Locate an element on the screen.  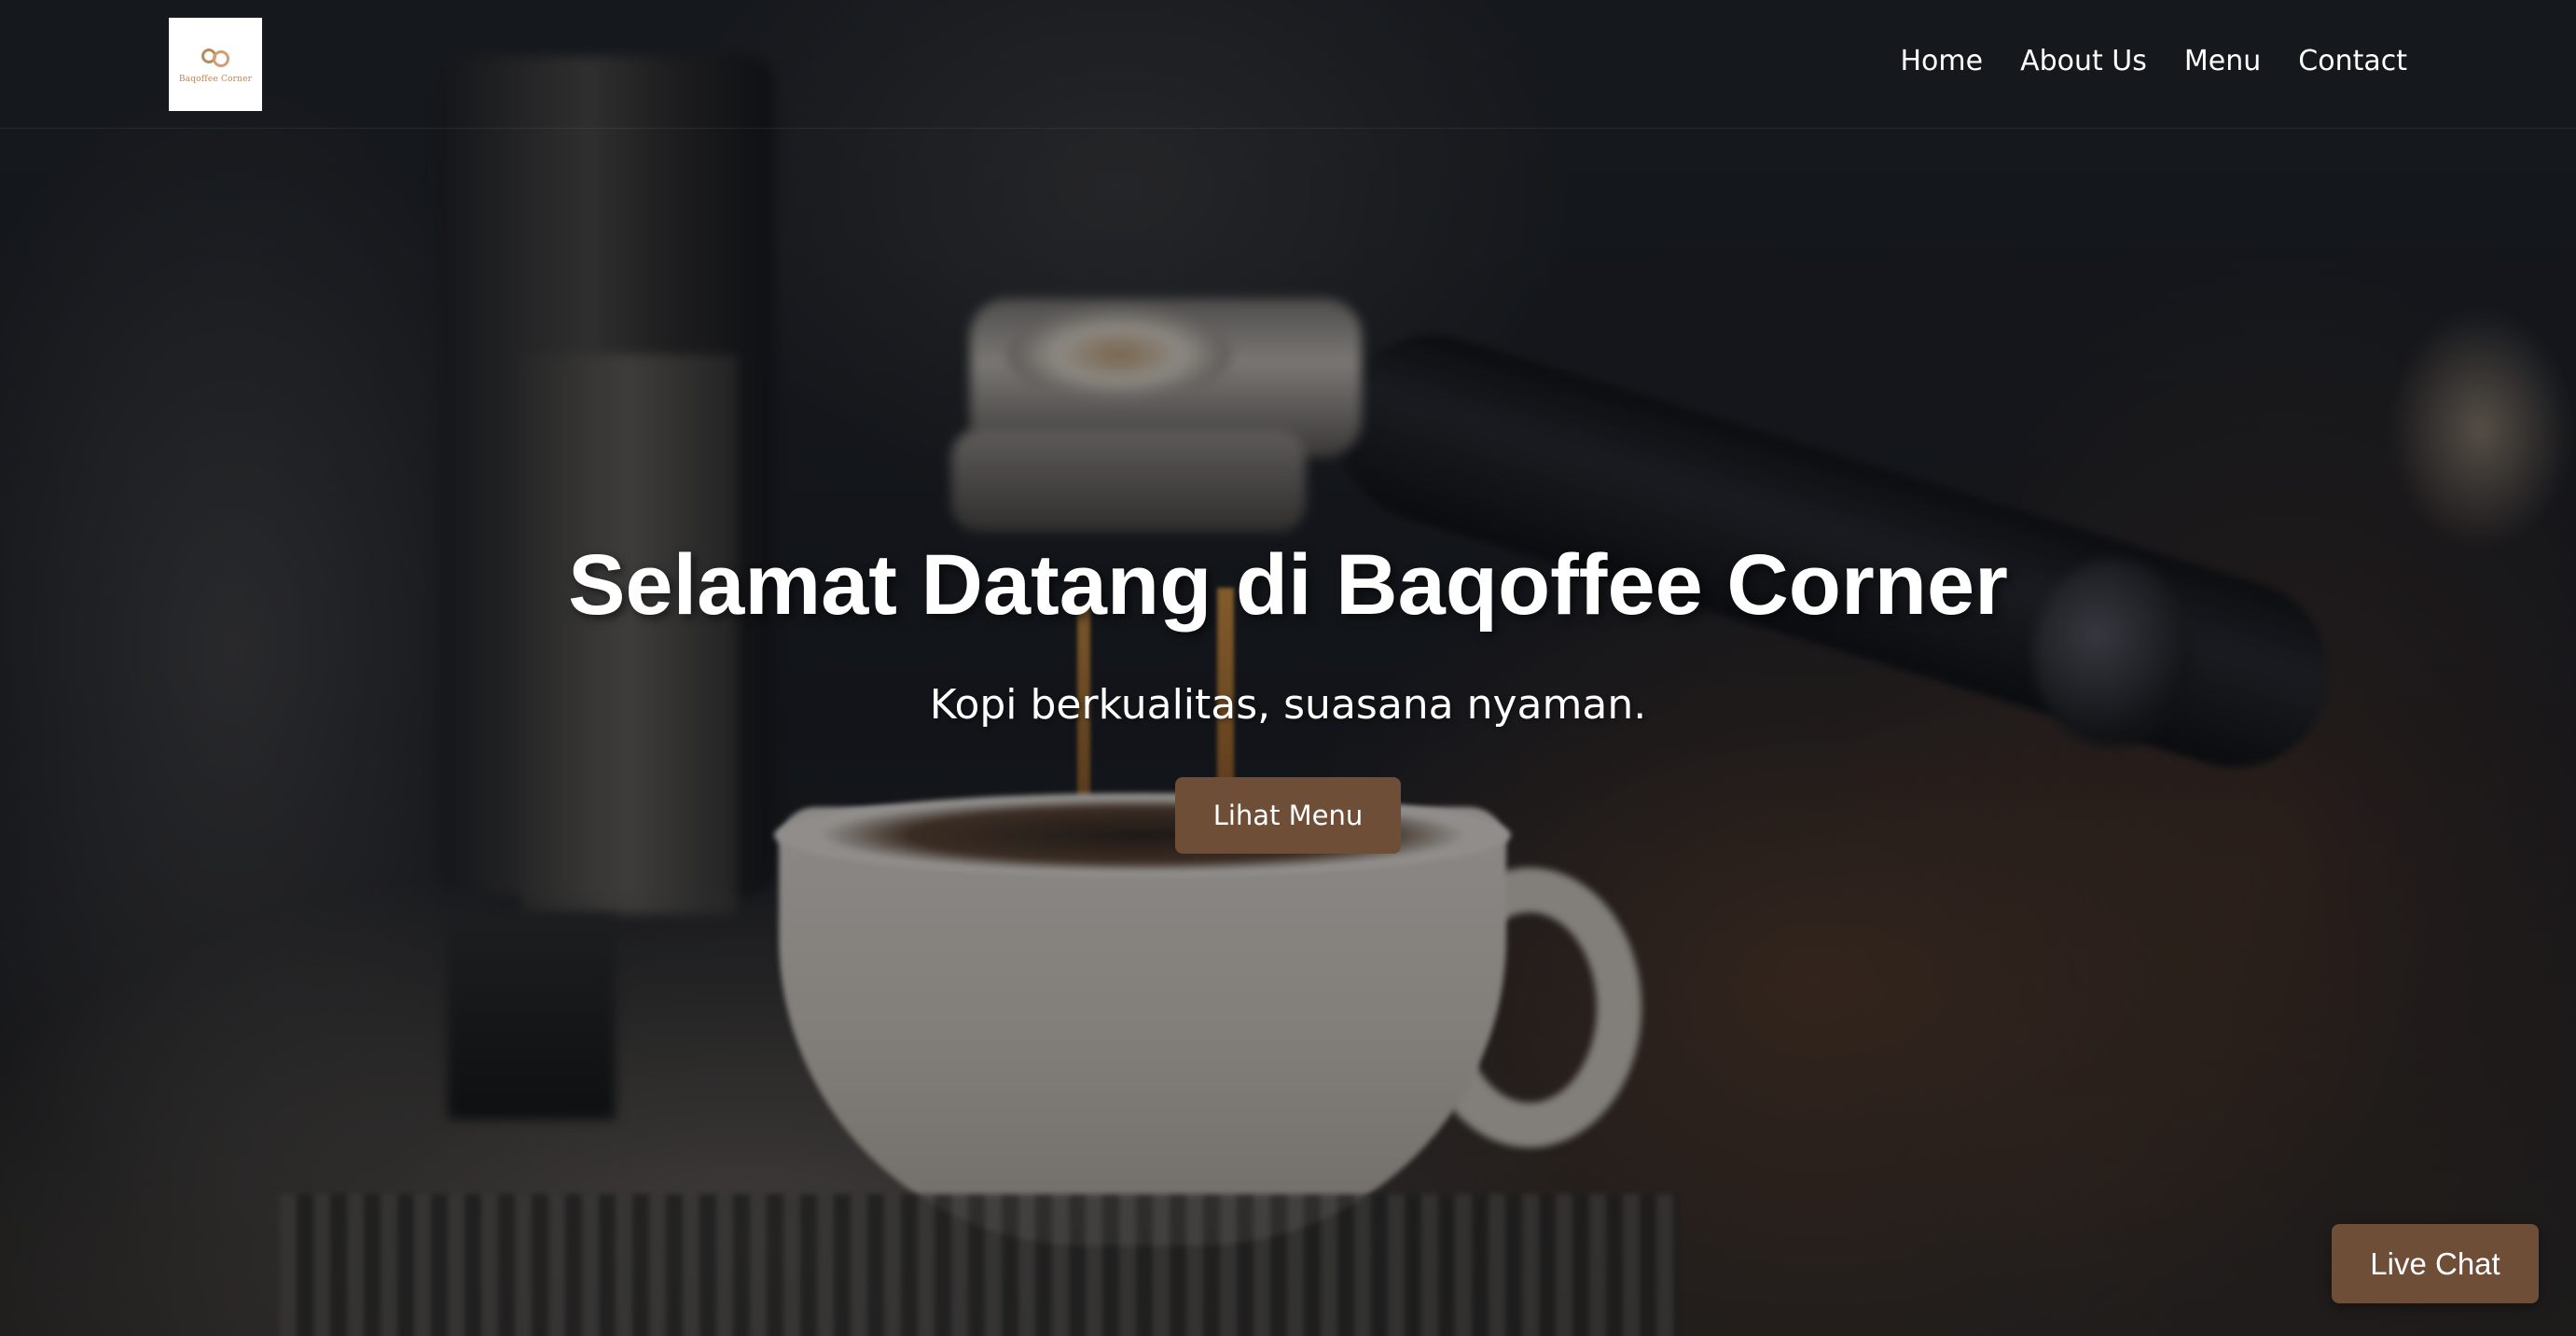
nav-link-home: Home is located at coordinates (1941, 61).